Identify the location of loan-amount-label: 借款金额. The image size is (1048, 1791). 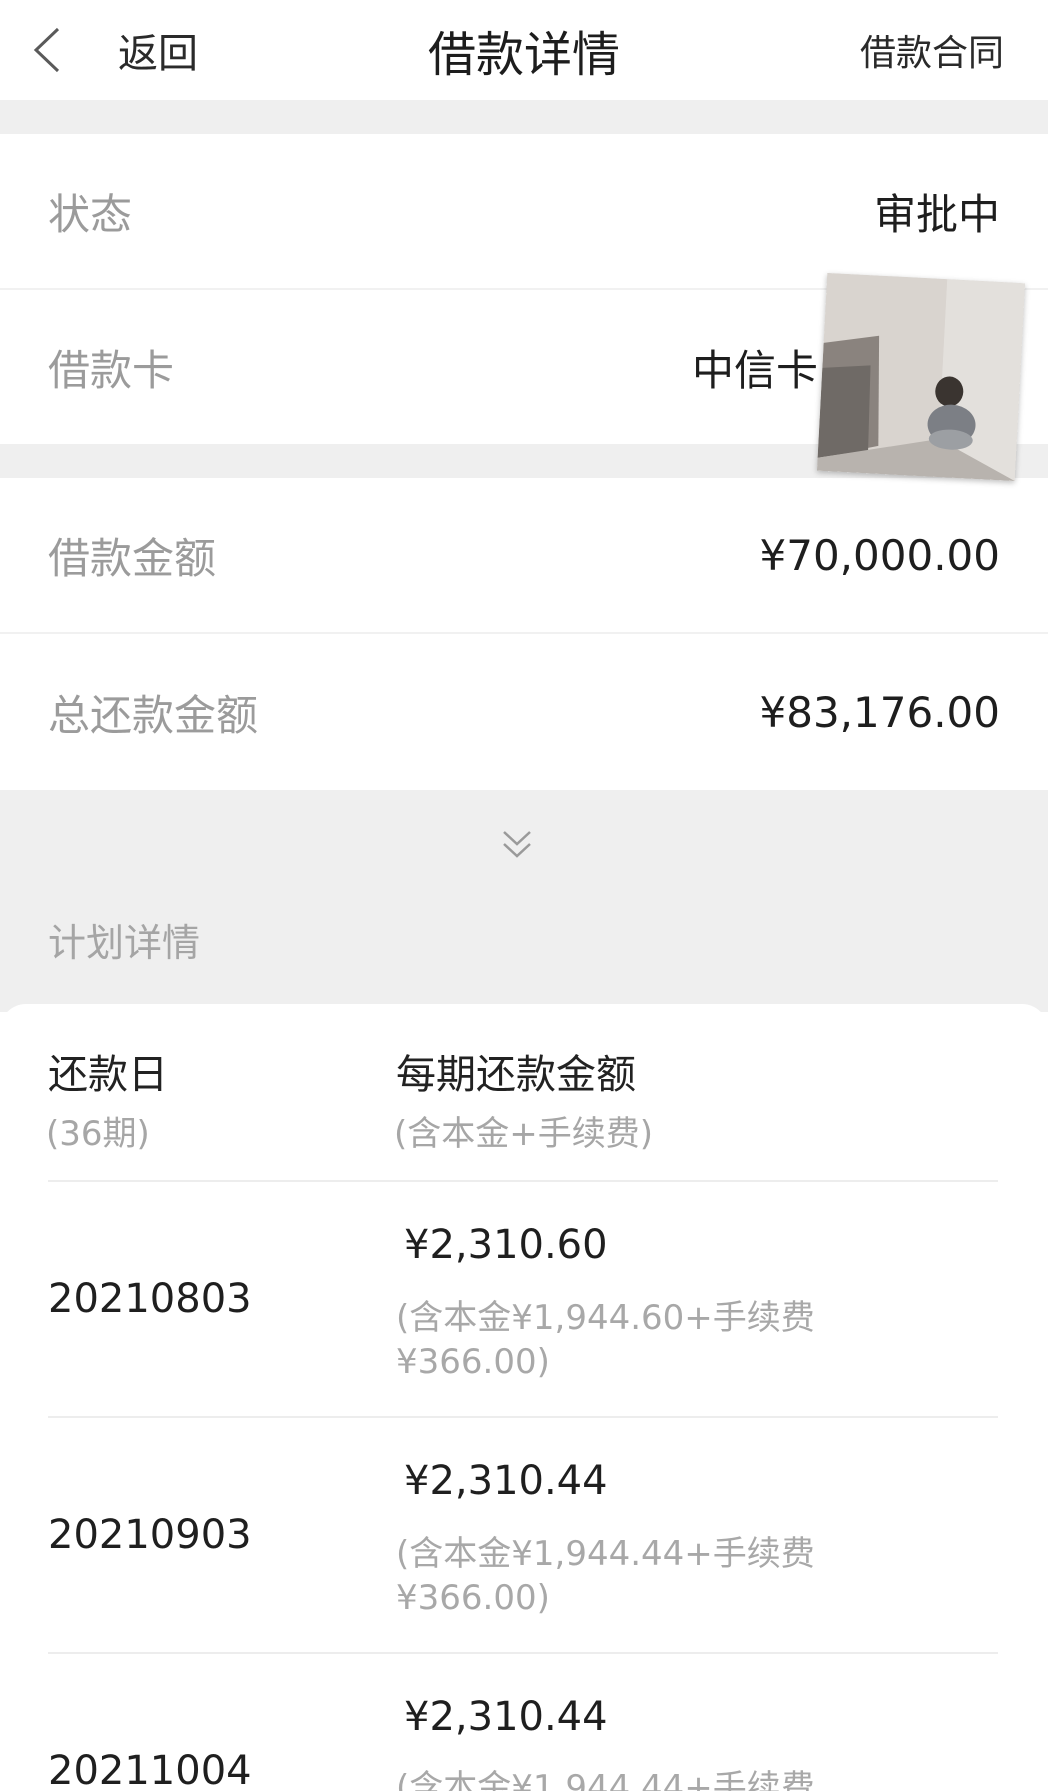
(132, 558).